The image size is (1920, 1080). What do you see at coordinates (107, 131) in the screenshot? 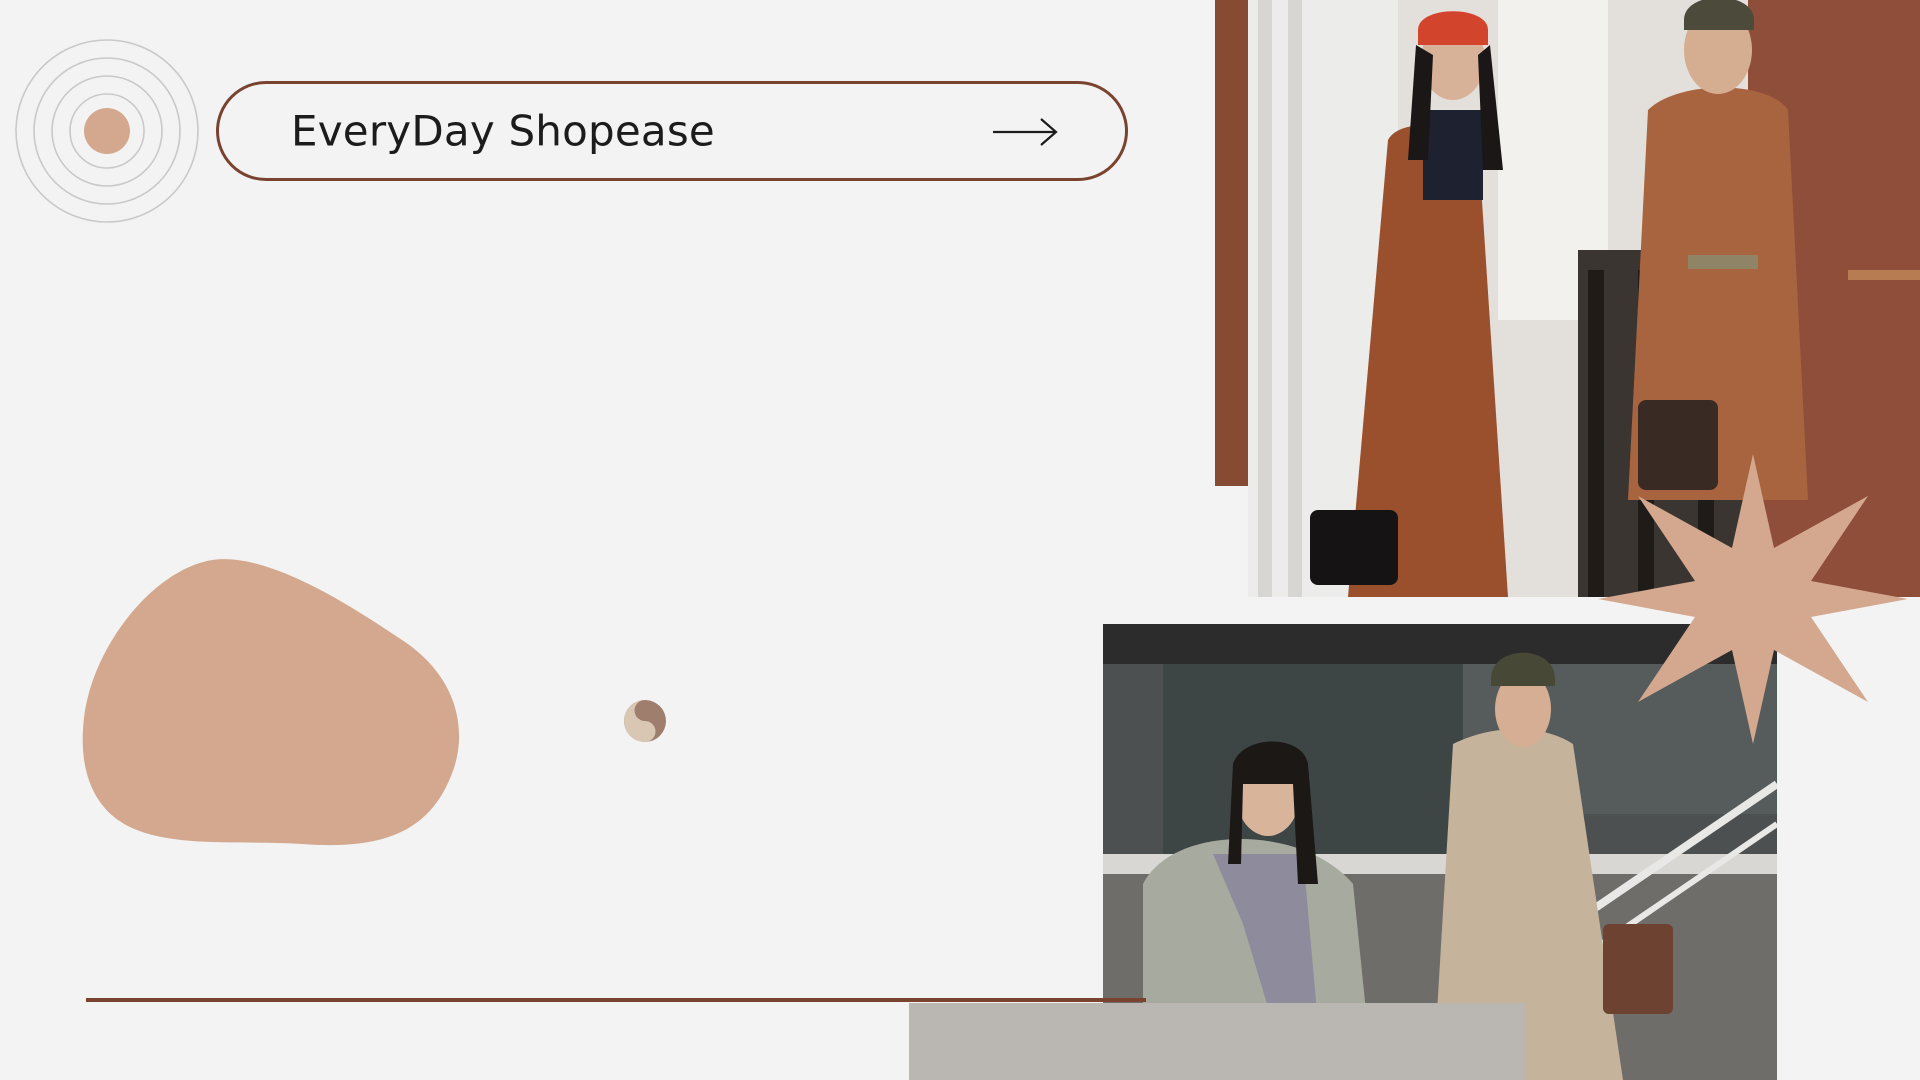
I see `concentric-rings-icon` at bounding box center [107, 131].